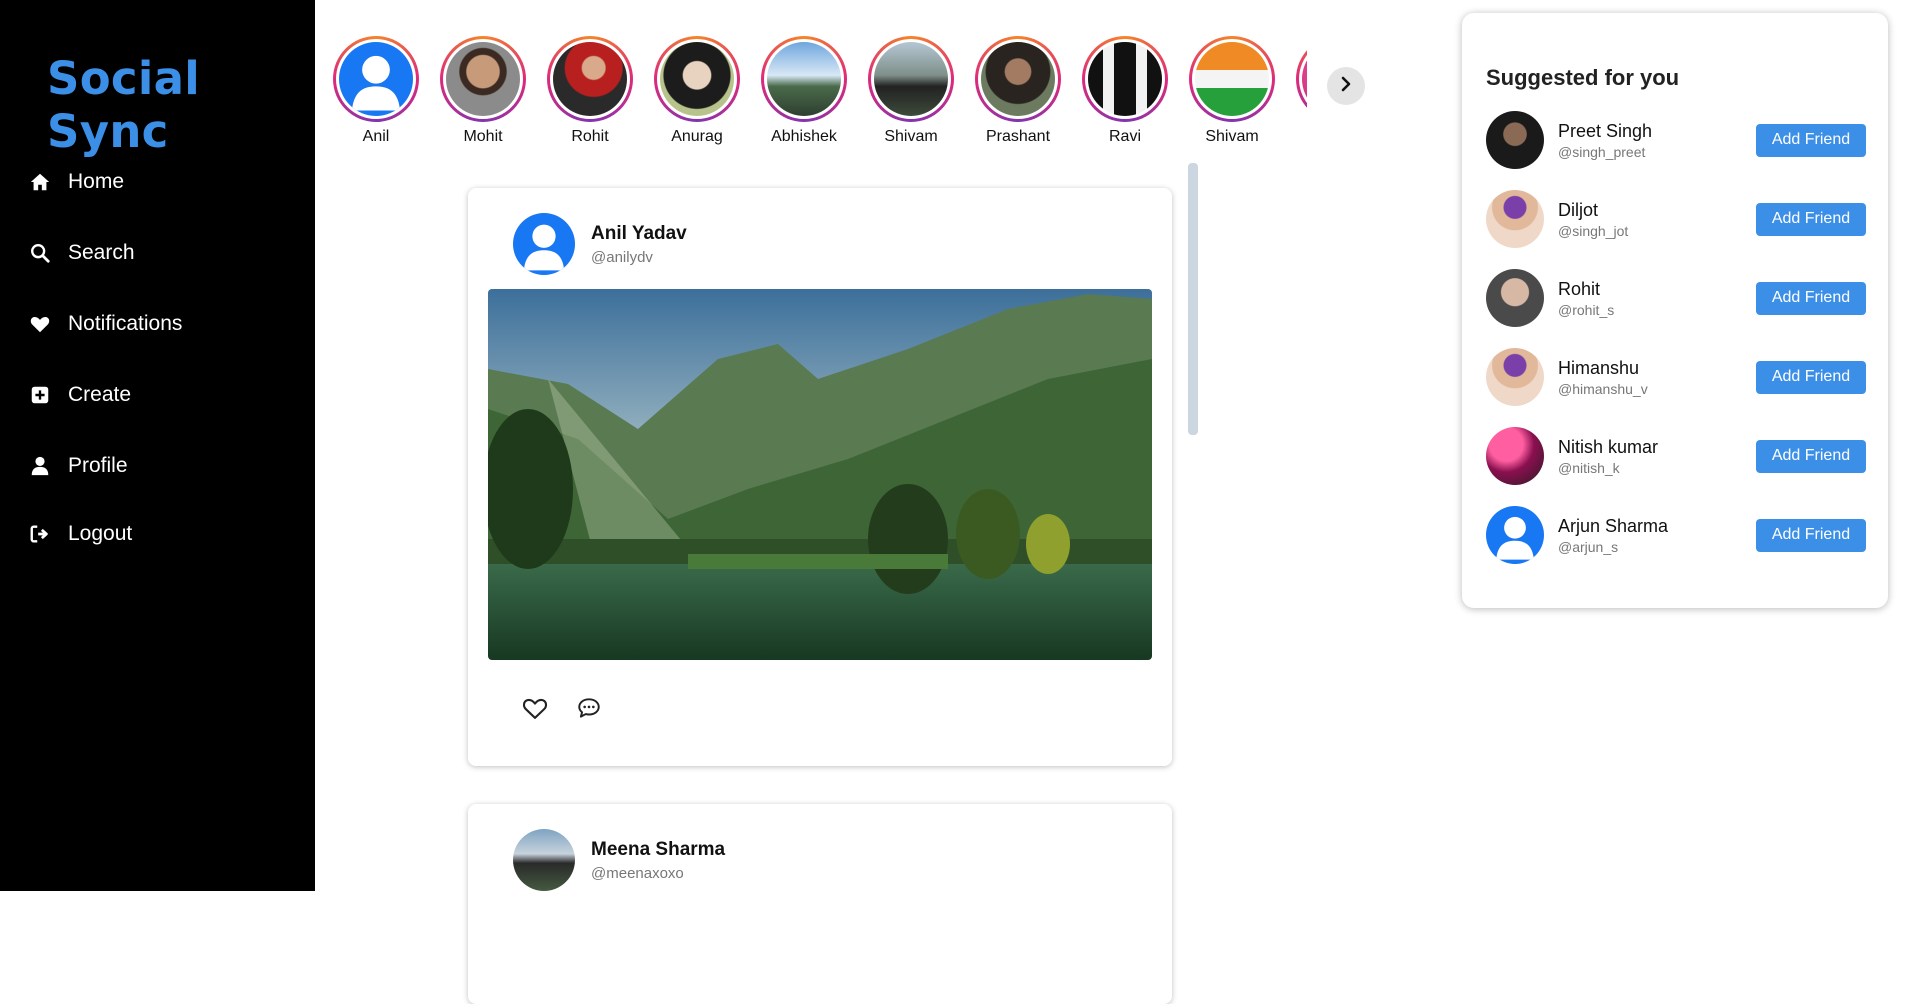  Describe the element at coordinates (1124, 136) in the screenshot. I see `story-name: Ravi` at that location.